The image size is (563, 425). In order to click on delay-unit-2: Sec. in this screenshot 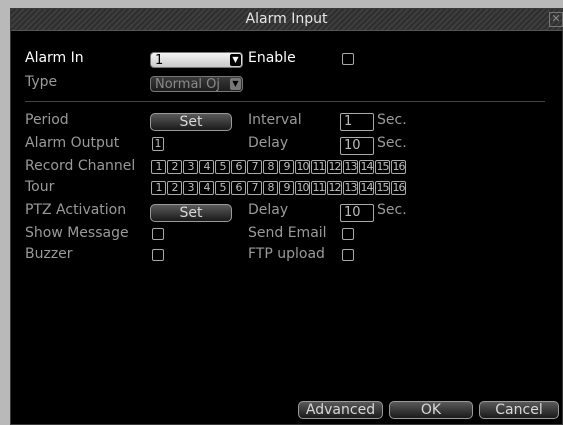, I will do `click(392, 210)`.